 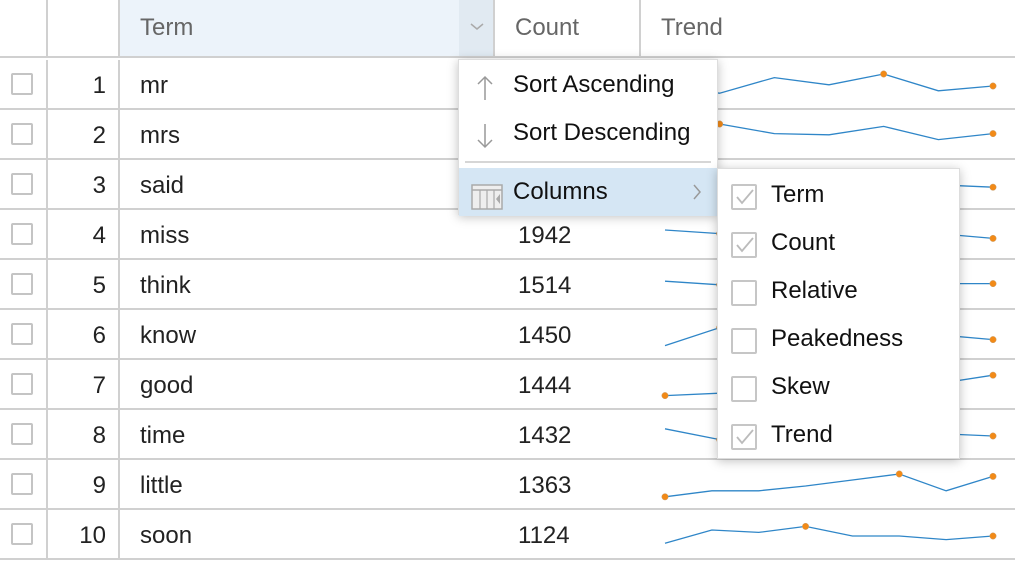 I want to click on menu-separator, so click(x=588, y=162).